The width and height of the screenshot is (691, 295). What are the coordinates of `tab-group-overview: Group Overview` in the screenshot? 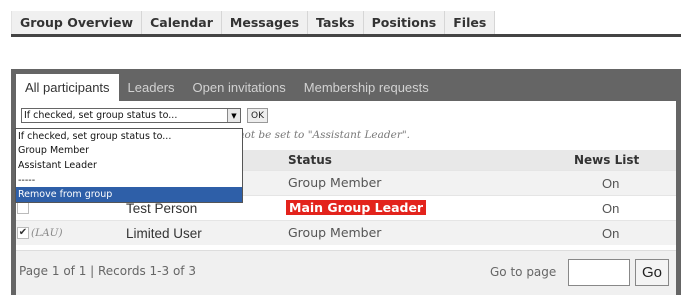 It's located at (77, 22).